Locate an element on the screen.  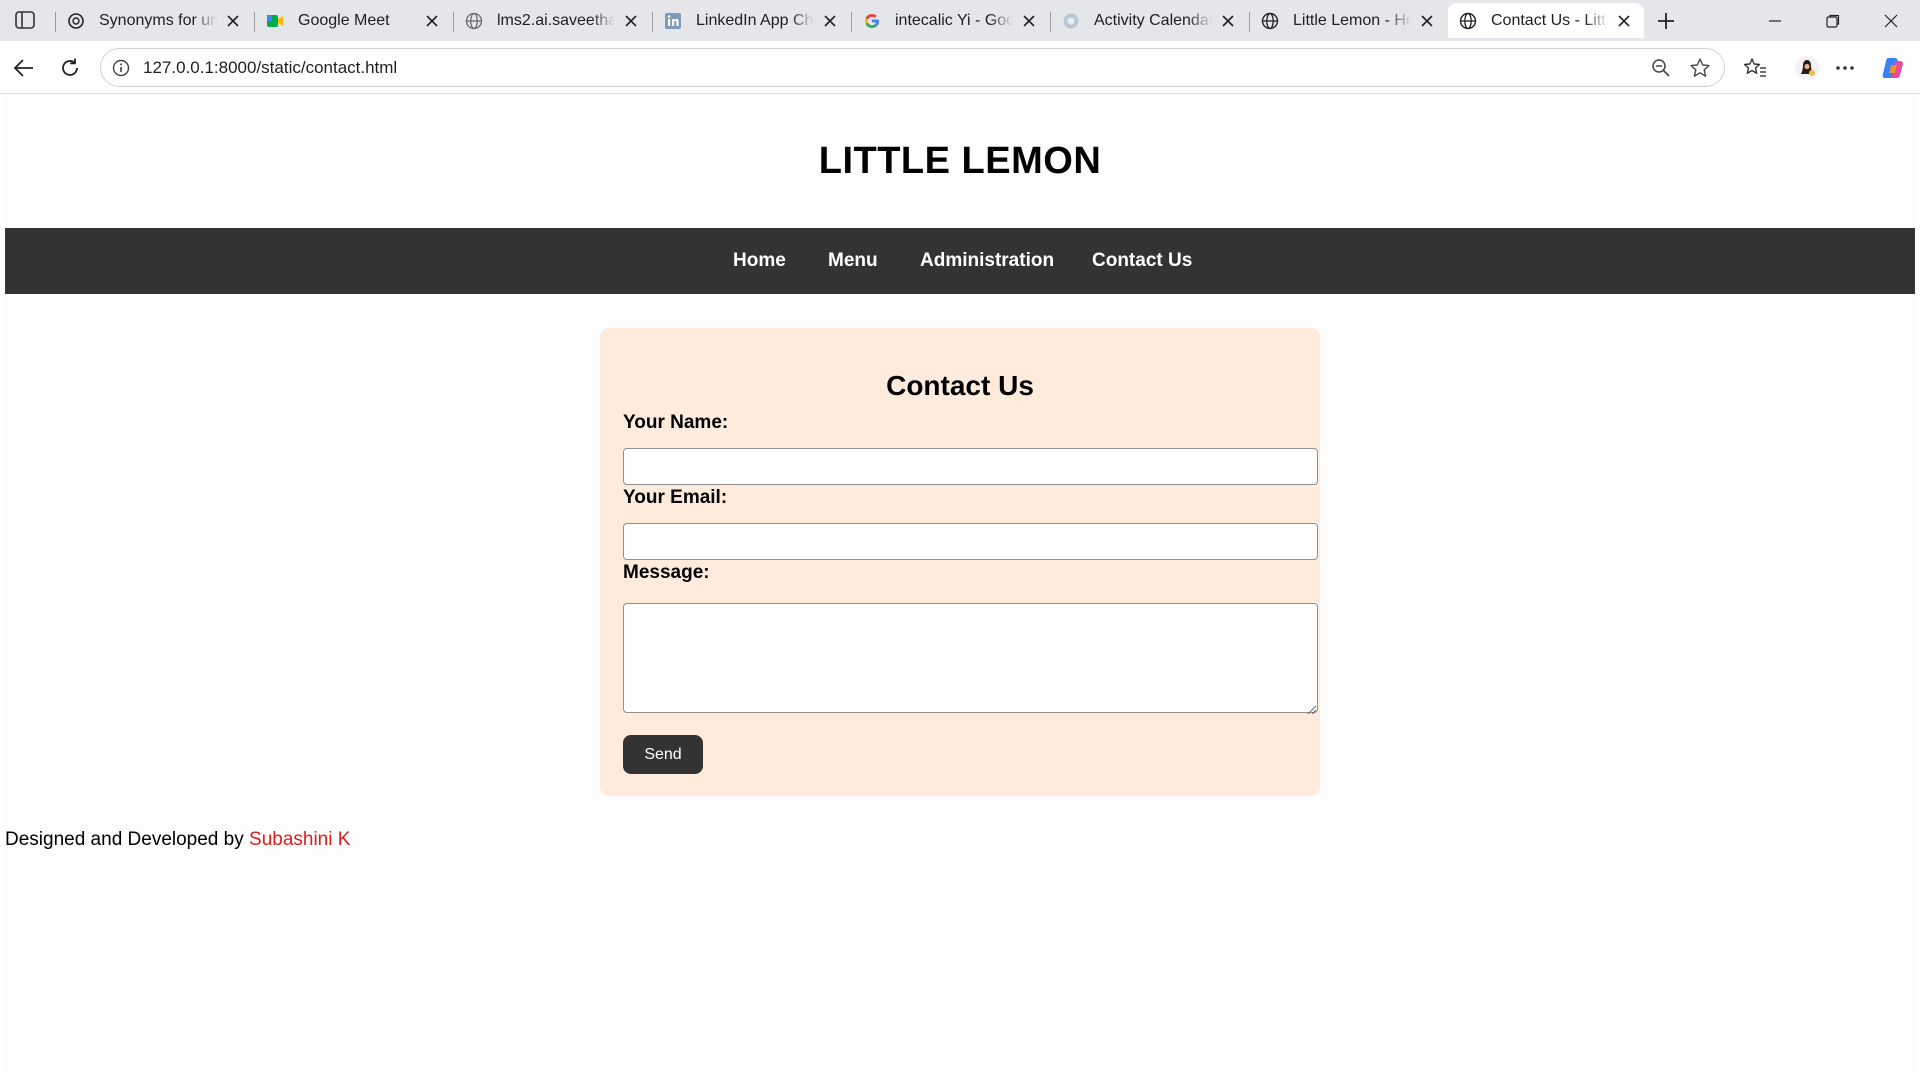
browser-tab: Activity Calendar - is located at coordinates (1149, 20).